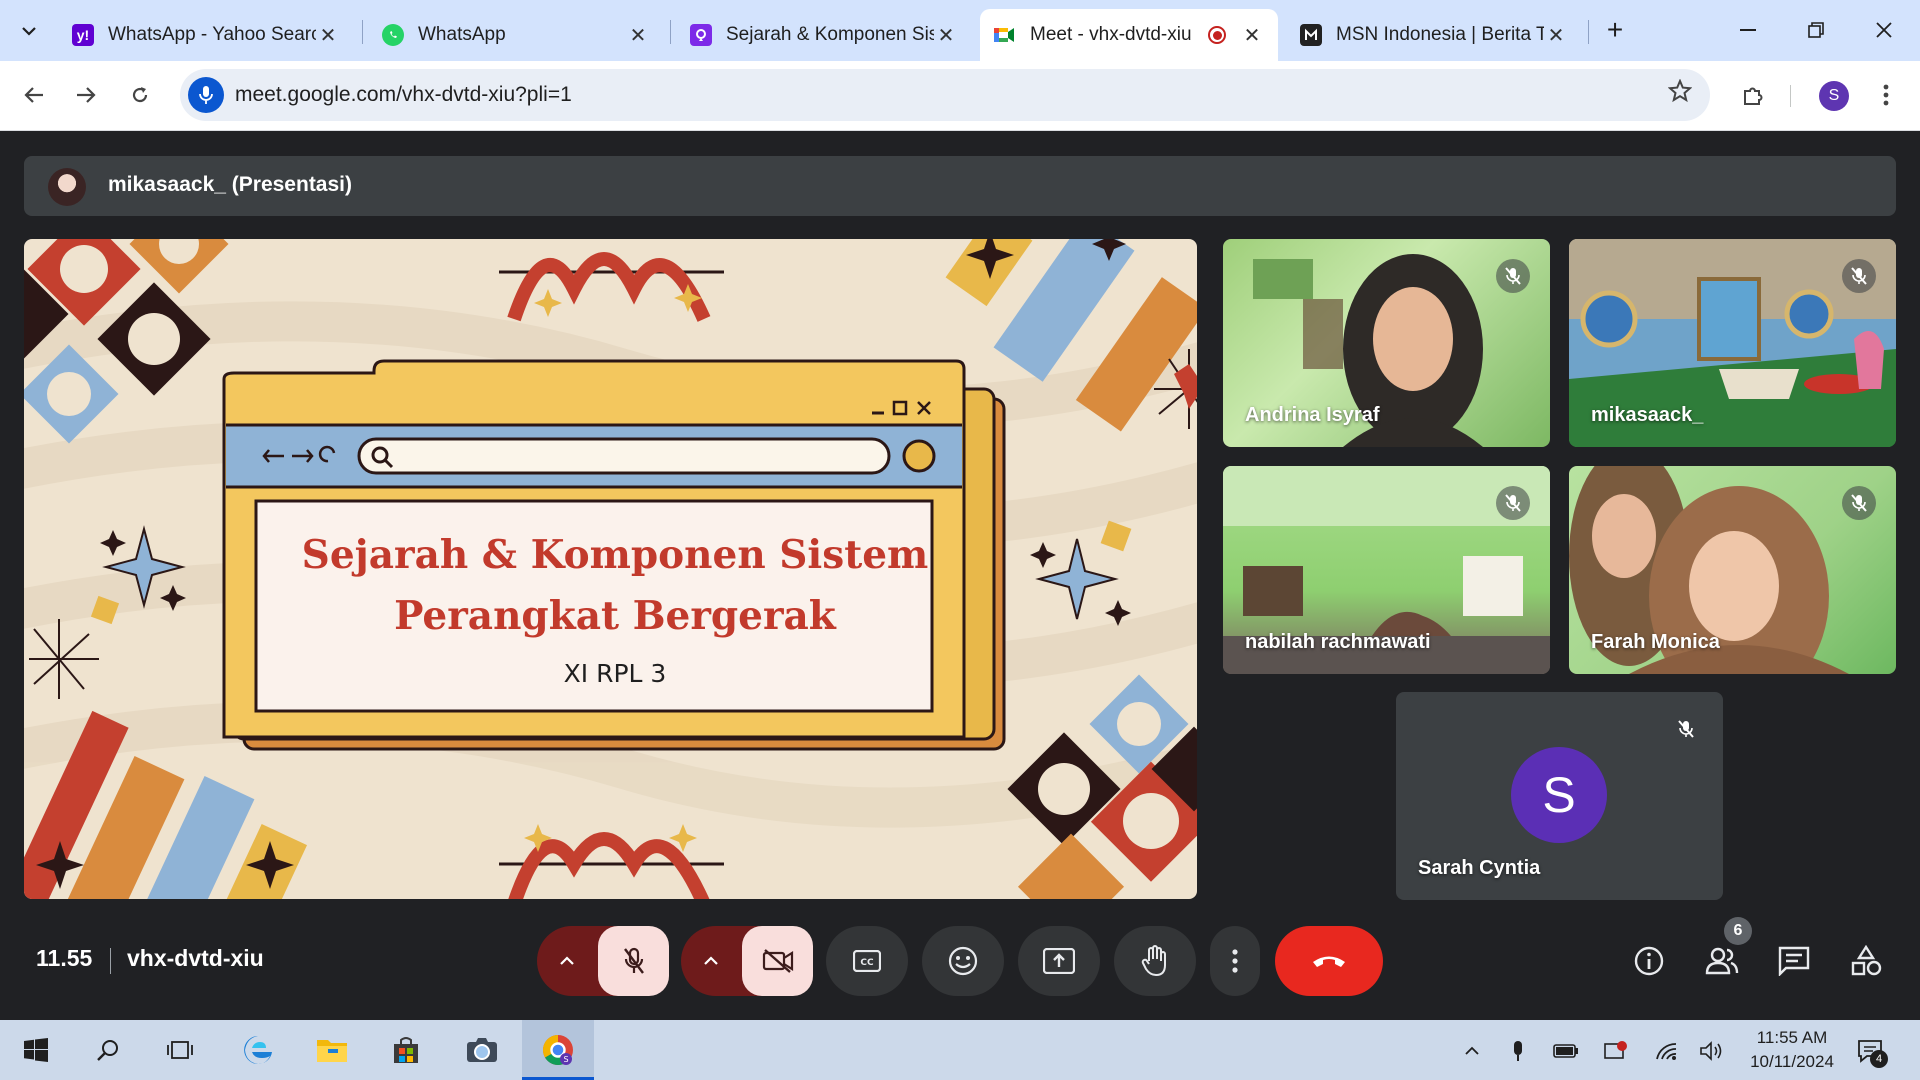  I want to click on presenter-label: mikasaack_ (Presentasi), so click(230, 184).